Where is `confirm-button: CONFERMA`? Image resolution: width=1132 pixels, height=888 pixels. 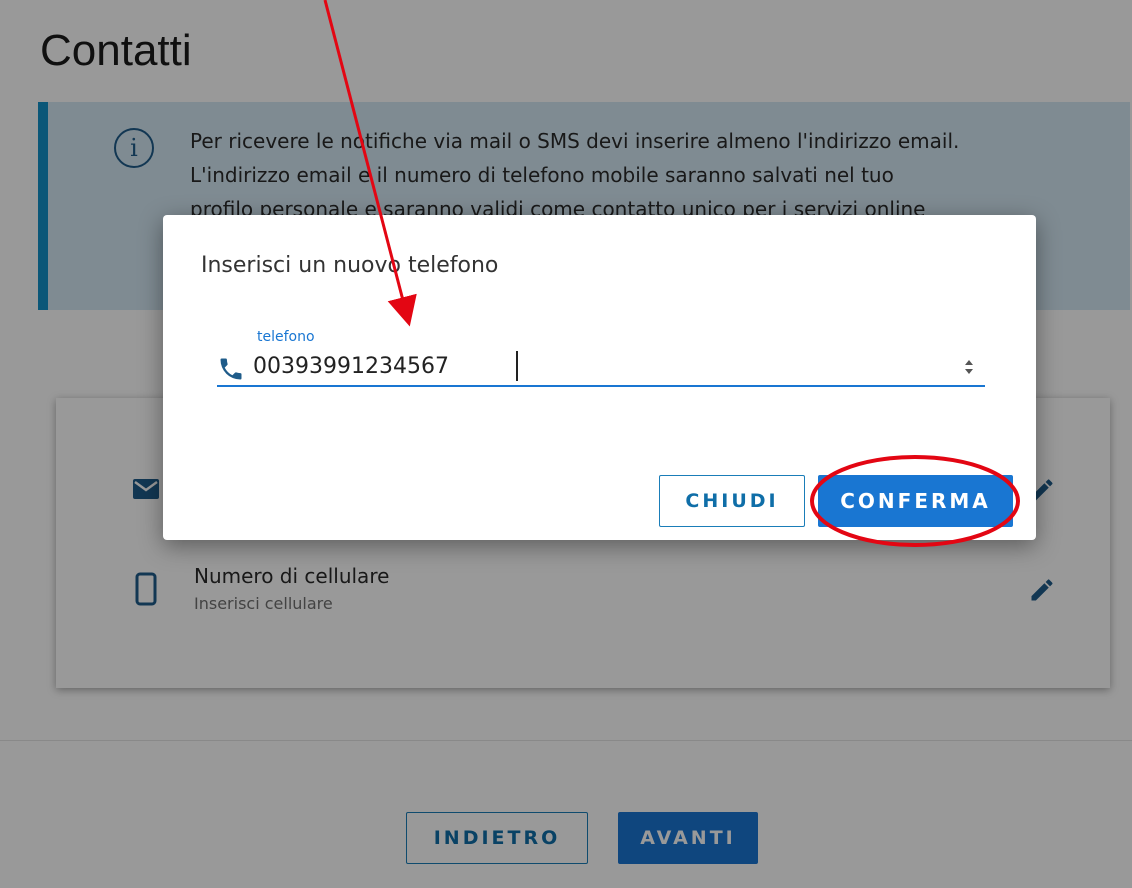
confirm-button: CONFERMA is located at coordinates (915, 501).